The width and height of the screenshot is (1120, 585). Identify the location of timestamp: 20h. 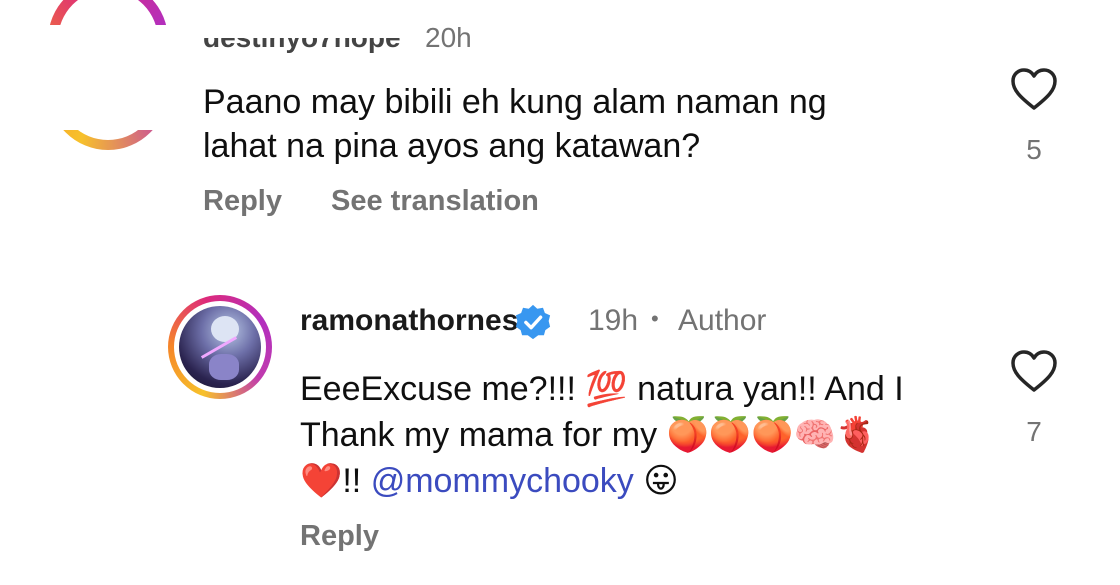
(448, 37).